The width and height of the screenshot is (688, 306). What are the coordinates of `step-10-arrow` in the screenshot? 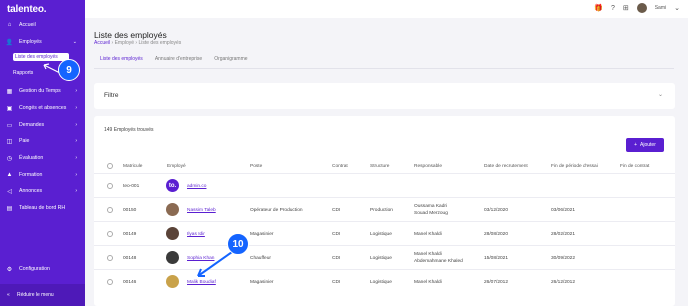 It's located at (215, 264).